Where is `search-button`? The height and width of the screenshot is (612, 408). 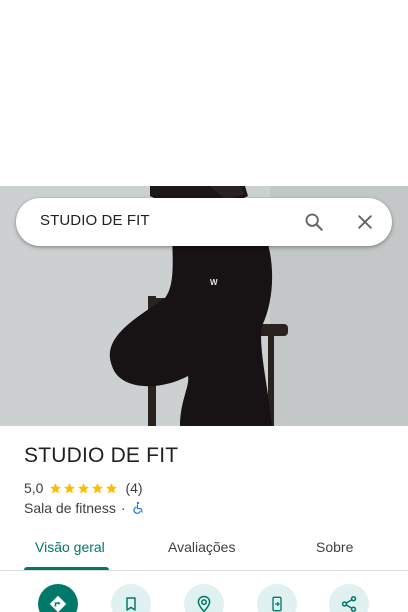 search-button is located at coordinates (314, 222).